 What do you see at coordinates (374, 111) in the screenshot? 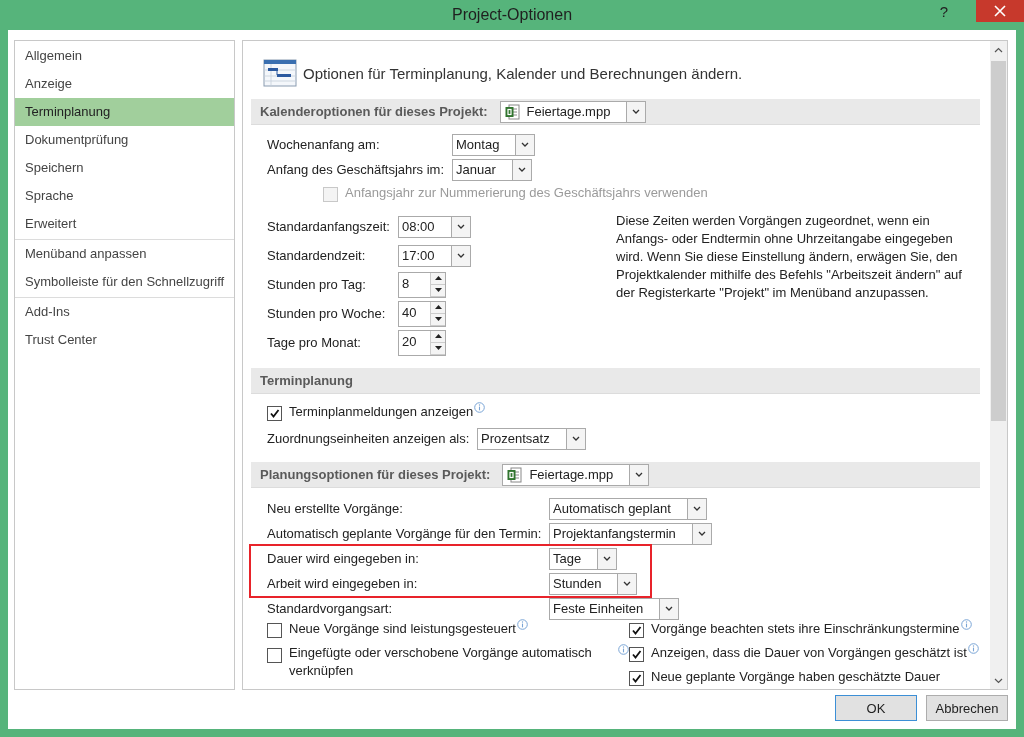
I see `section-title: Kalenderoptionen für dieses Projekt:` at bounding box center [374, 111].